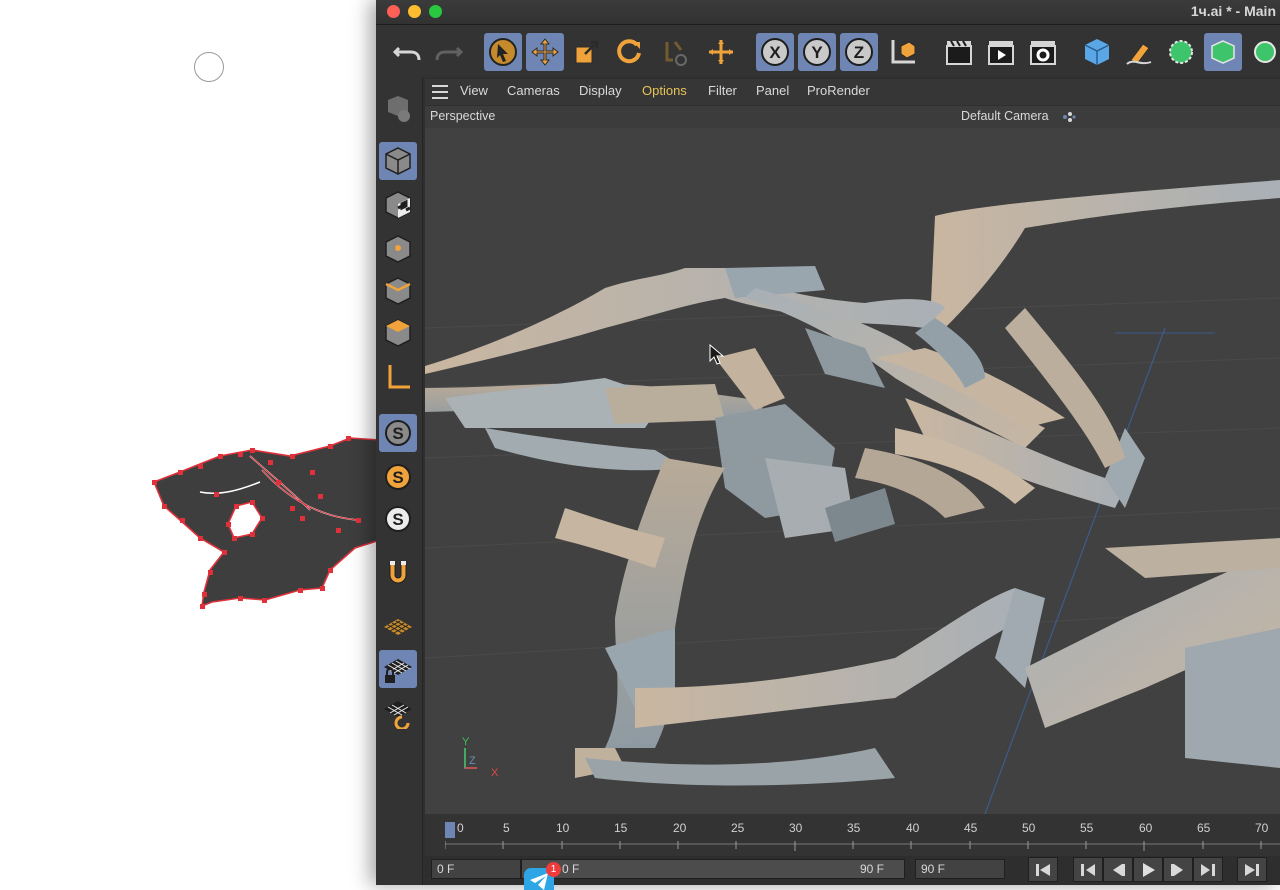 The width and height of the screenshot is (1280, 890). I want to click on array-icon, so click(1265, 52).